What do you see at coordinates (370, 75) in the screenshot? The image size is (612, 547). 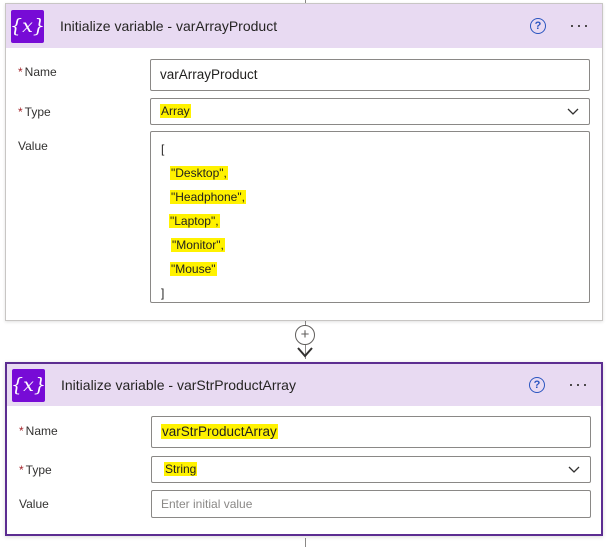 I see `name-input: varArrayProduct` at bounding box center [370, 75].